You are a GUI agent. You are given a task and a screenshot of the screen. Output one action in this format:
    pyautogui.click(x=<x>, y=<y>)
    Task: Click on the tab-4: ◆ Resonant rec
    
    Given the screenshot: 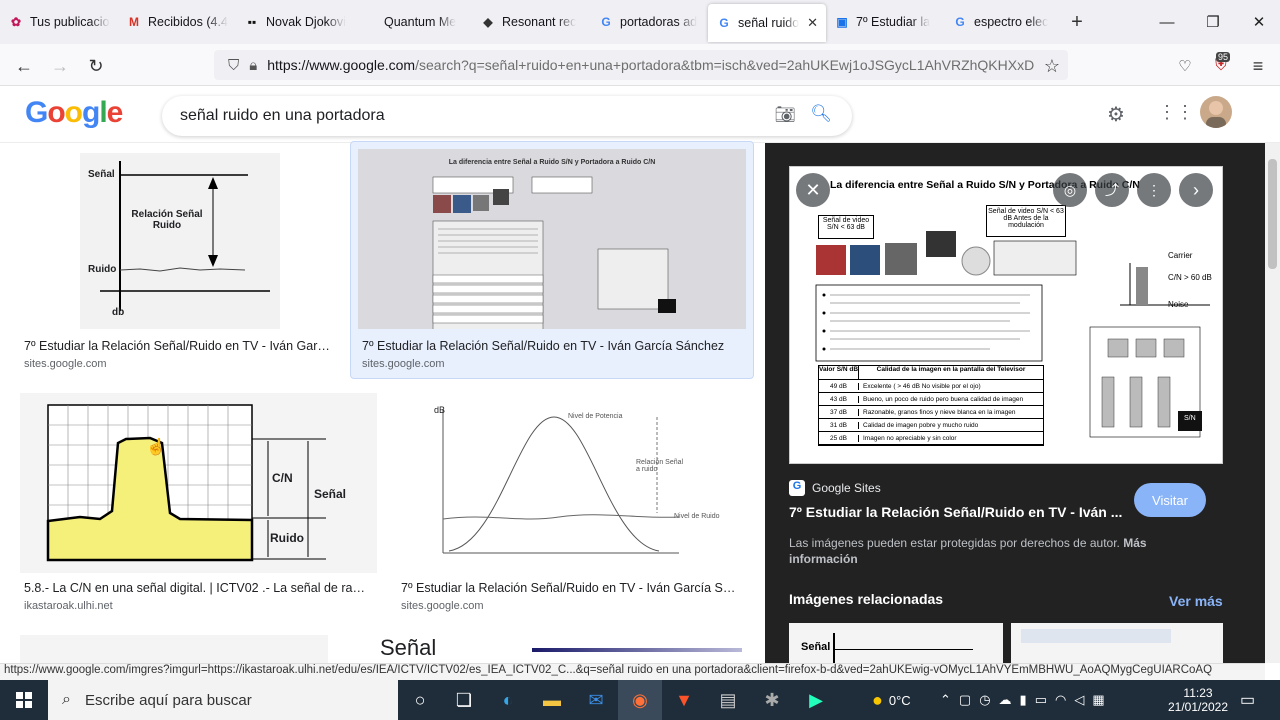 What is the action you would take?
    pyautogui.click(x=531, y=22)
    